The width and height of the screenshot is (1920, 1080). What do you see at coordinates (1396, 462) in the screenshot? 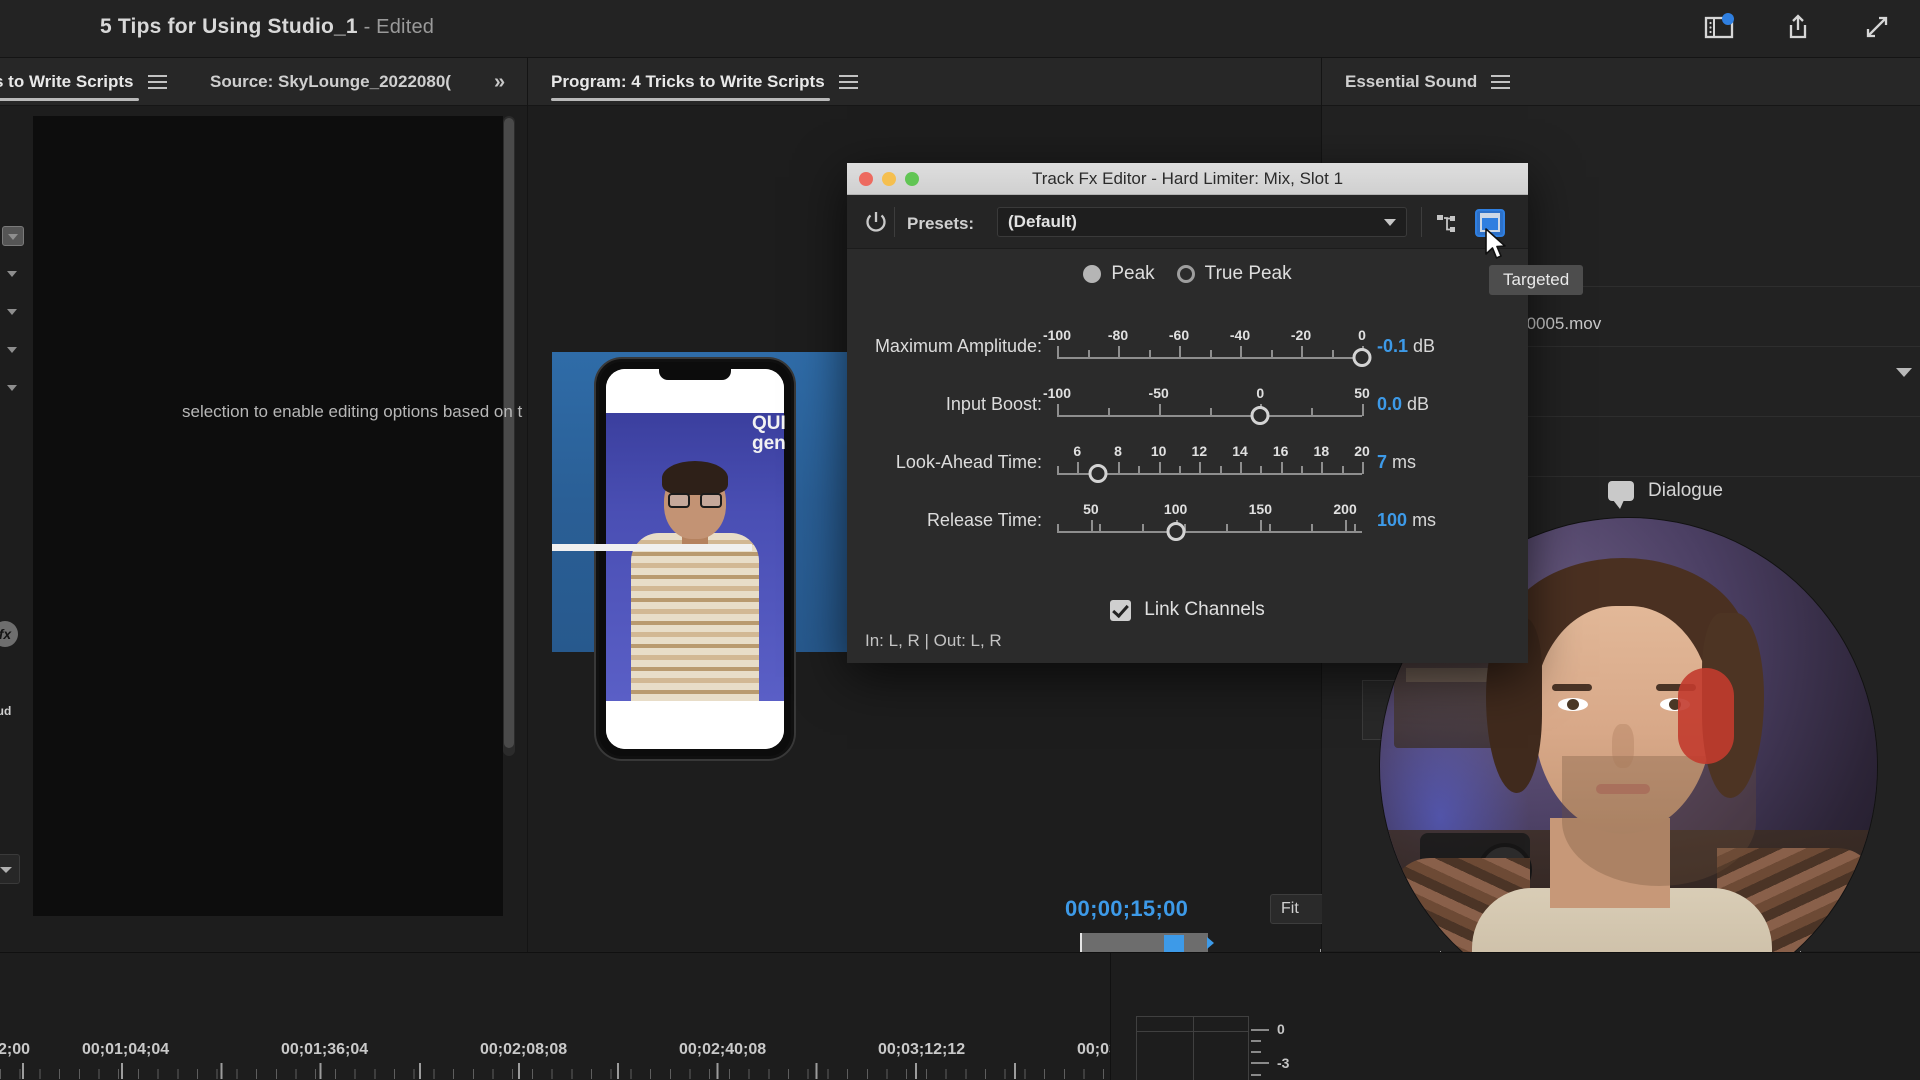
I see `parameter-value: 7 ms` at bounding box center [1396, 462].